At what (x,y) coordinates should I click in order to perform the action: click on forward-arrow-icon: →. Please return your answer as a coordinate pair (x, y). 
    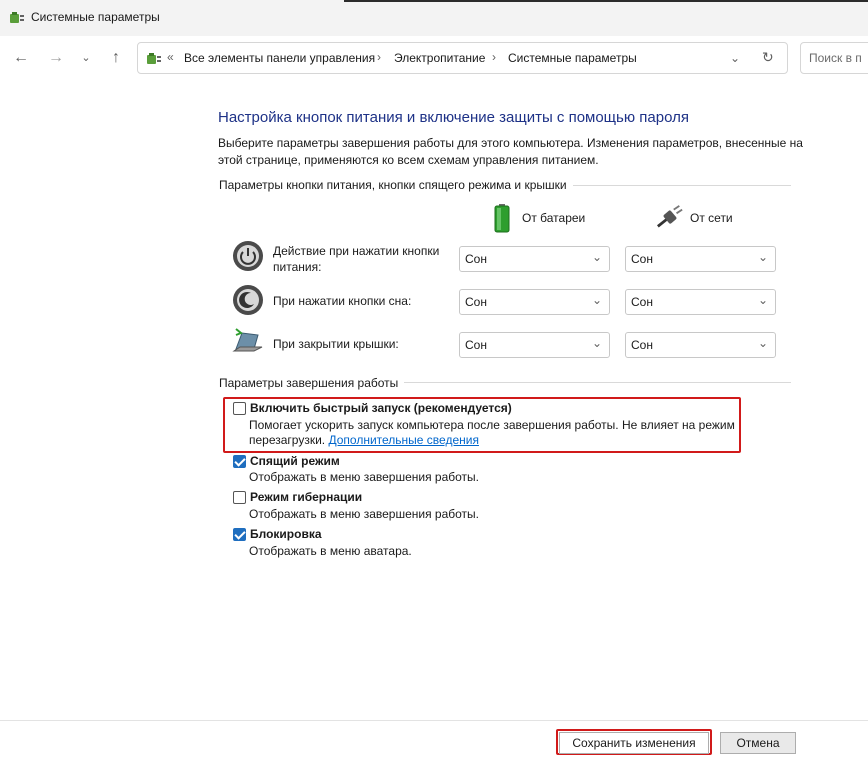
    Looking at the image, I should click on (56, 58).